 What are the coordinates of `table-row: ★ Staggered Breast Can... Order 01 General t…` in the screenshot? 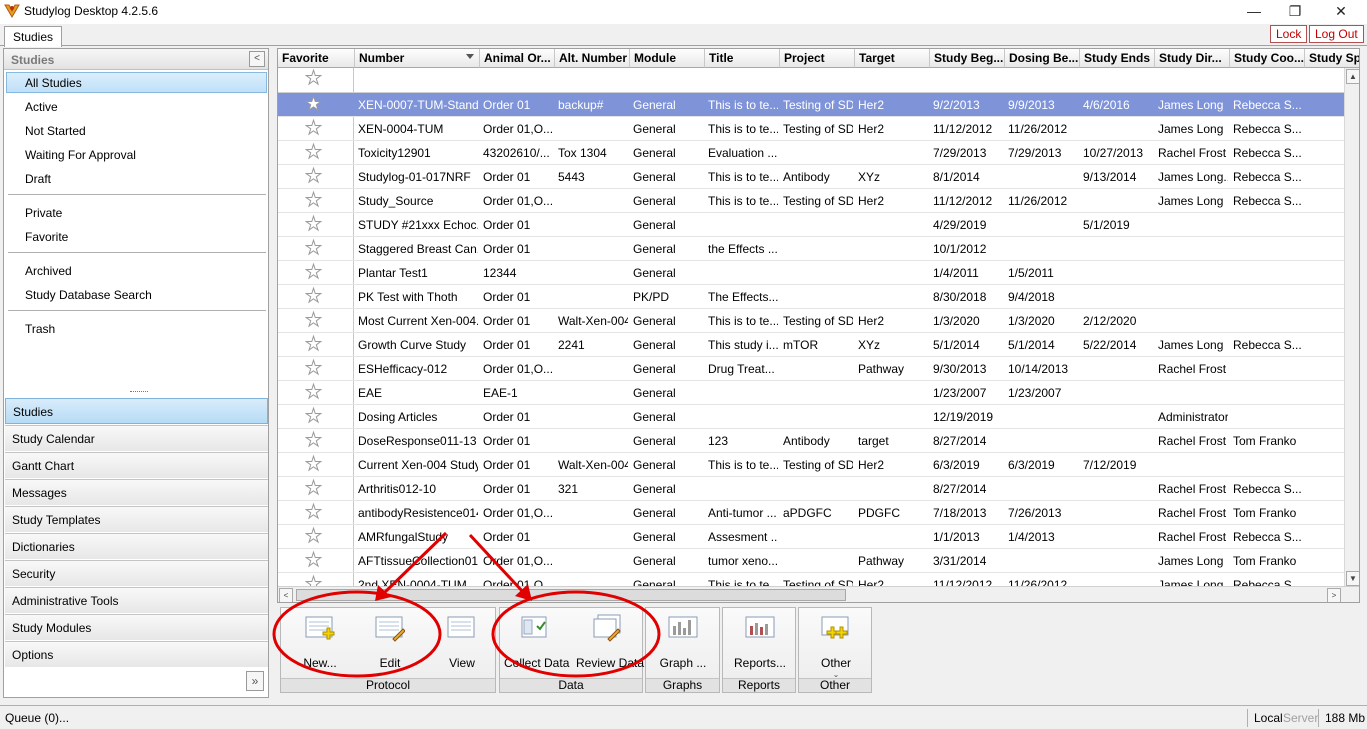 It's located at (811, 249).